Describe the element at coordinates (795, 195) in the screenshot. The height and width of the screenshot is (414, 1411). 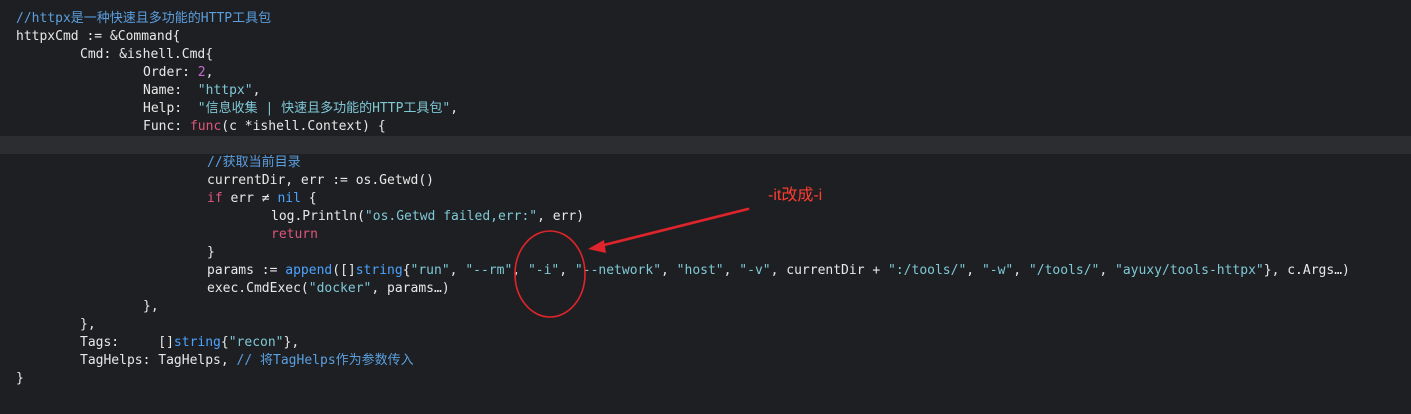
I see `annotation-label: -it改成-i` at that location.